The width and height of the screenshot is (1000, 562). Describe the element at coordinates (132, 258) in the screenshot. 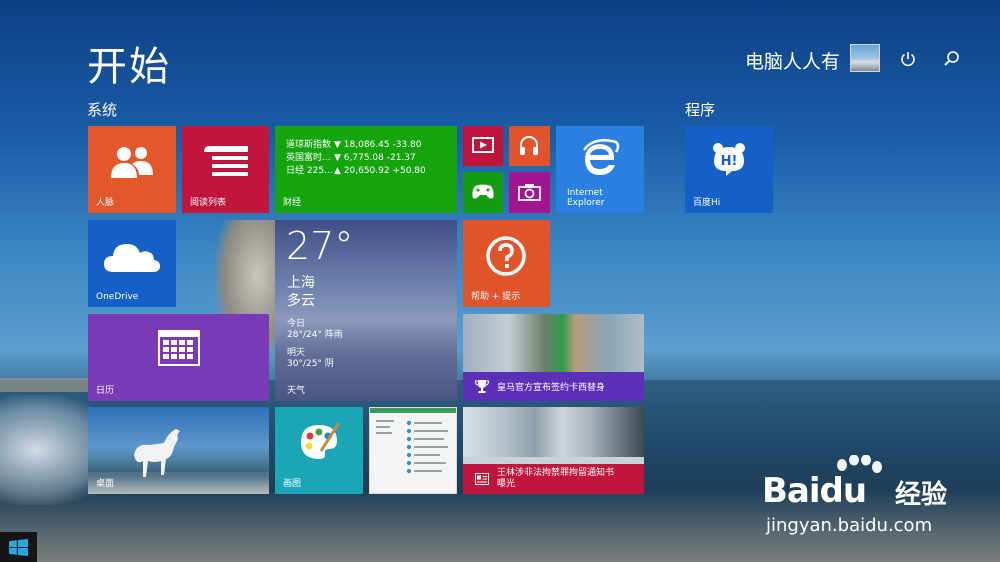

I see `cloud-icon` at that location.